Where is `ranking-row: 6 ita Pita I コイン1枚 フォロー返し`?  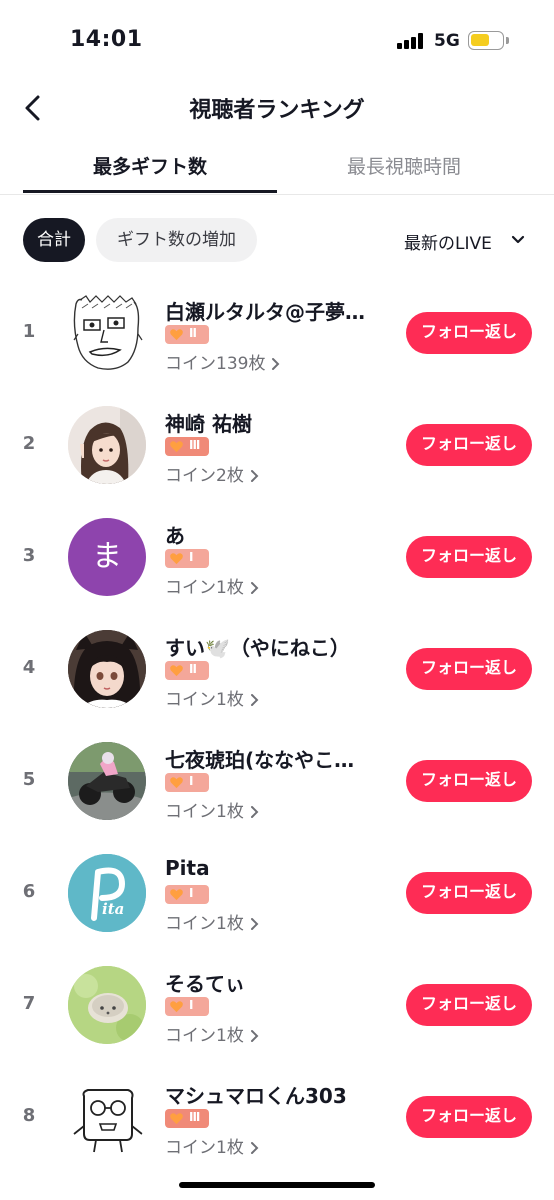 ranking-row: 6 ita Pita I コイン1枚 フォロー返し is located at coordinates (277, 893).